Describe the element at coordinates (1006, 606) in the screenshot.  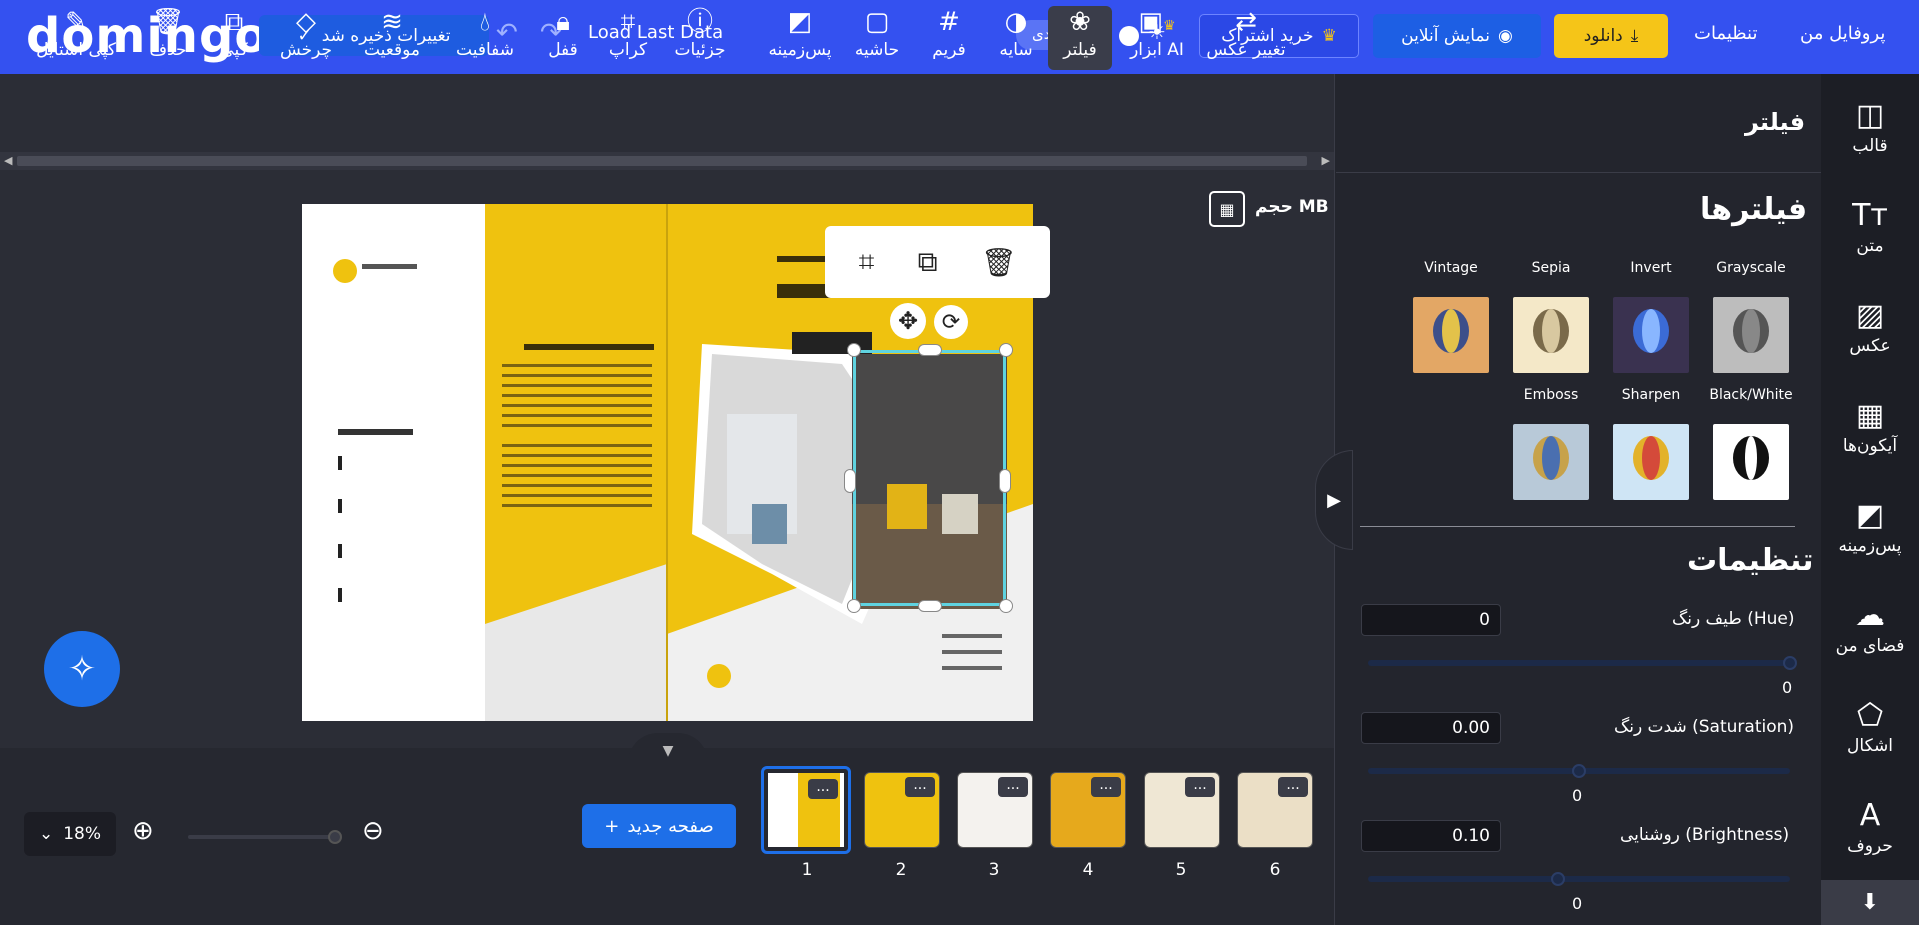
I see `resize-handle-br` at that location.